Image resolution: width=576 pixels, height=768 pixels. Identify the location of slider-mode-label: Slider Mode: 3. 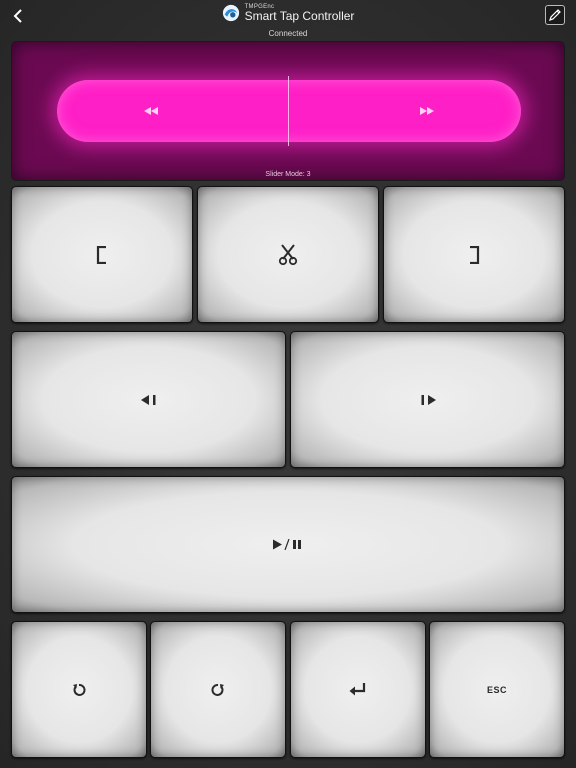
(288, 174).